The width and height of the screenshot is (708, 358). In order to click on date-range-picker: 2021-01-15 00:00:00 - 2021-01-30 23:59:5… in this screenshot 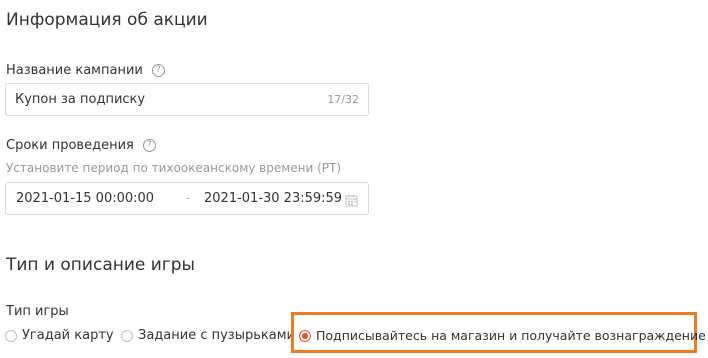, I will do `click(187, 198)`.